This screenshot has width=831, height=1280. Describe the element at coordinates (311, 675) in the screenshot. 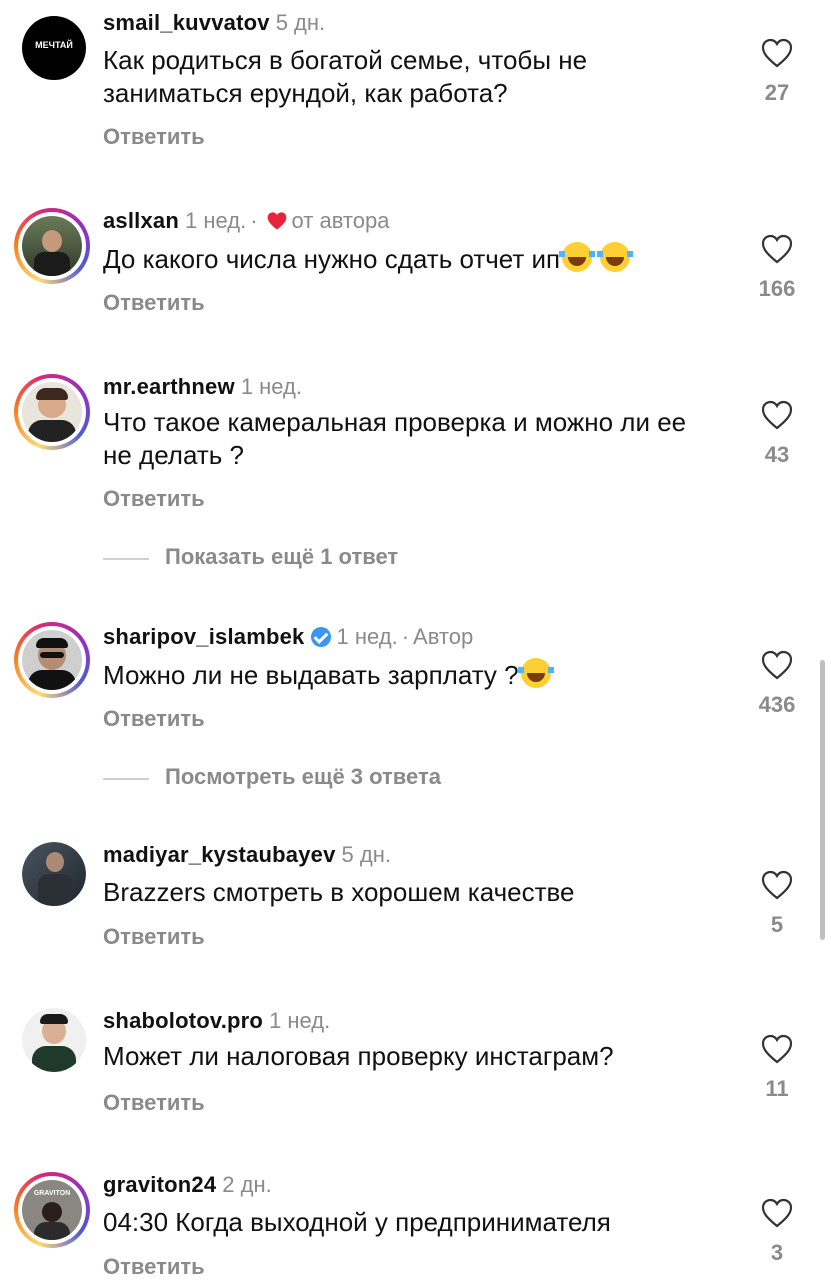

I see `comment-text-content: Можно ли не выдавать зарплату ?` at that location.